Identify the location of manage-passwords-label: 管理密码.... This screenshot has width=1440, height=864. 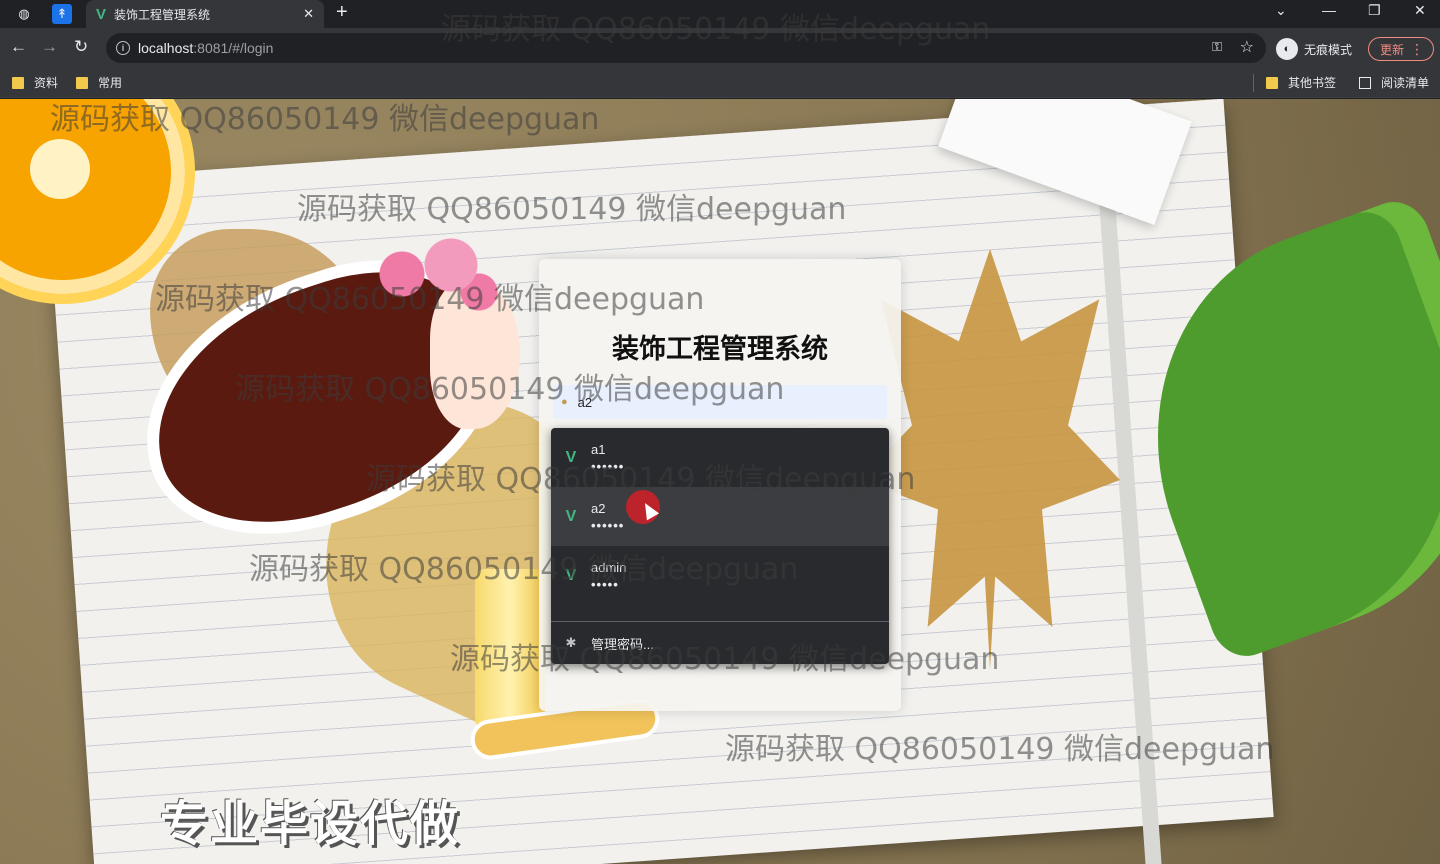
(622, 644).